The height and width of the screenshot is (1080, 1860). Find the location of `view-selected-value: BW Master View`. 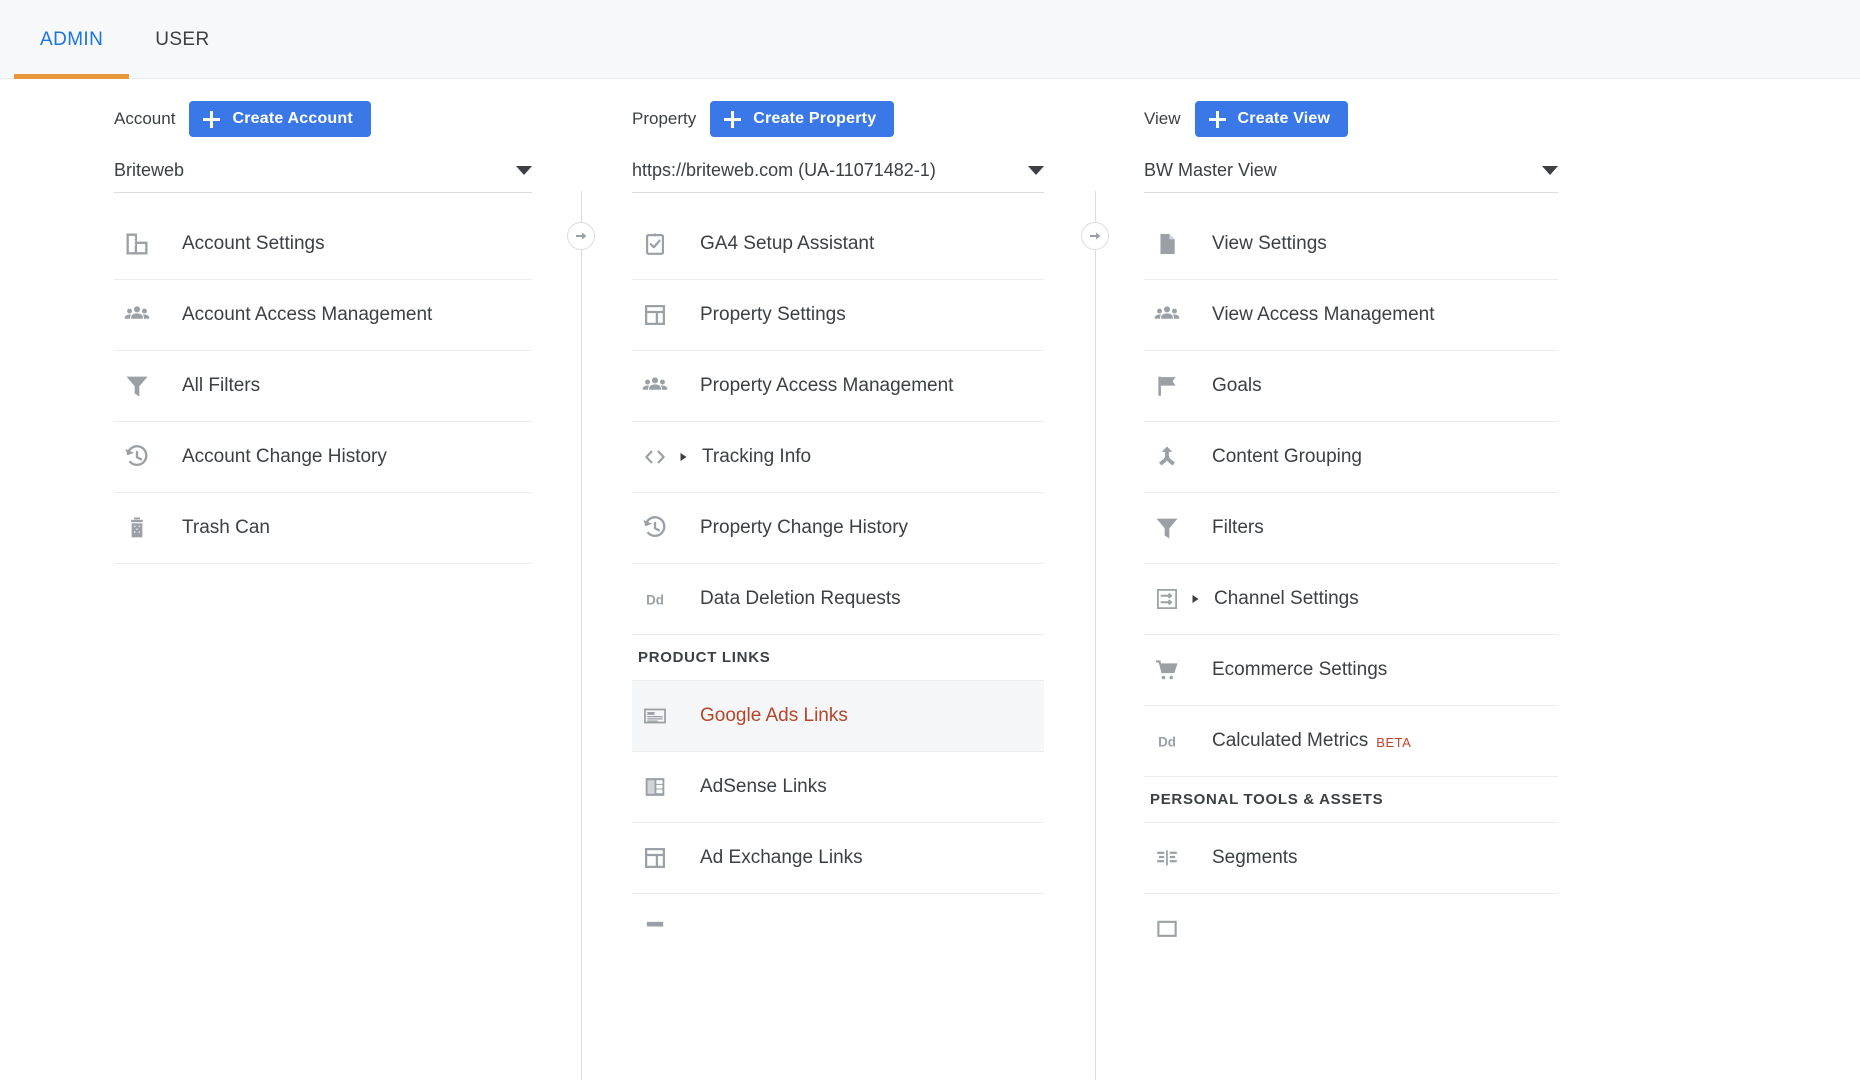

view-selected-value: BW Master View is located at coordinates (1210, 170).